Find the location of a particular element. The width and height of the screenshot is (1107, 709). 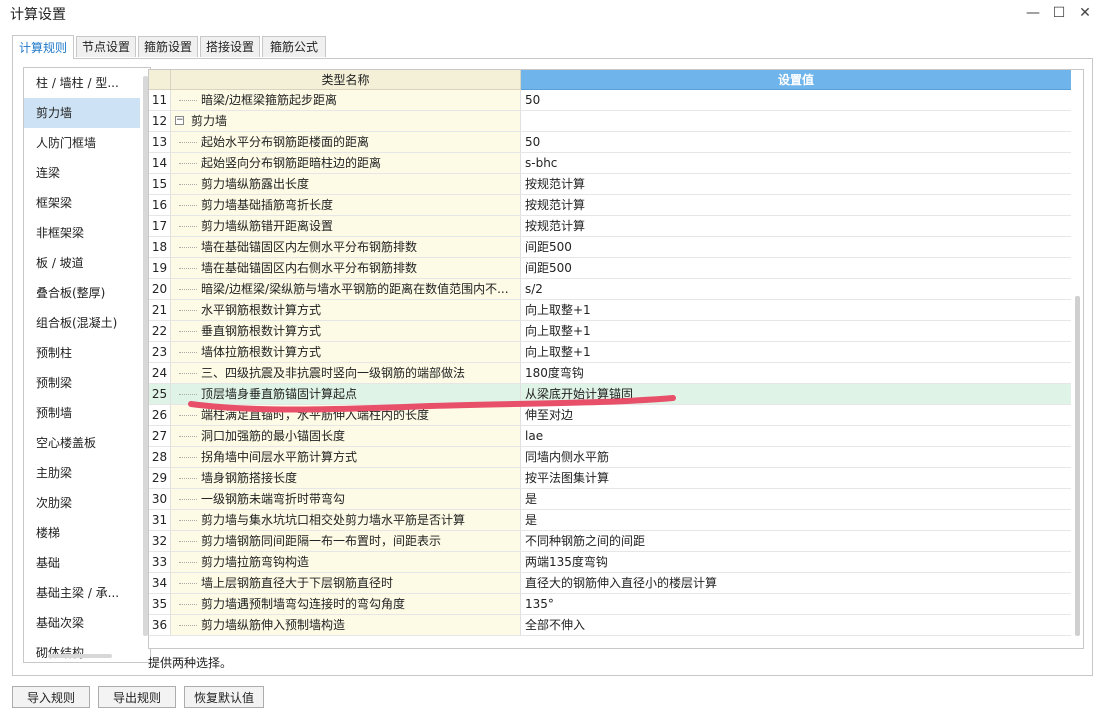

table-row: 13 起始水平分布钢筋距楼面的距离 50 is located at coordinates (610, 142).